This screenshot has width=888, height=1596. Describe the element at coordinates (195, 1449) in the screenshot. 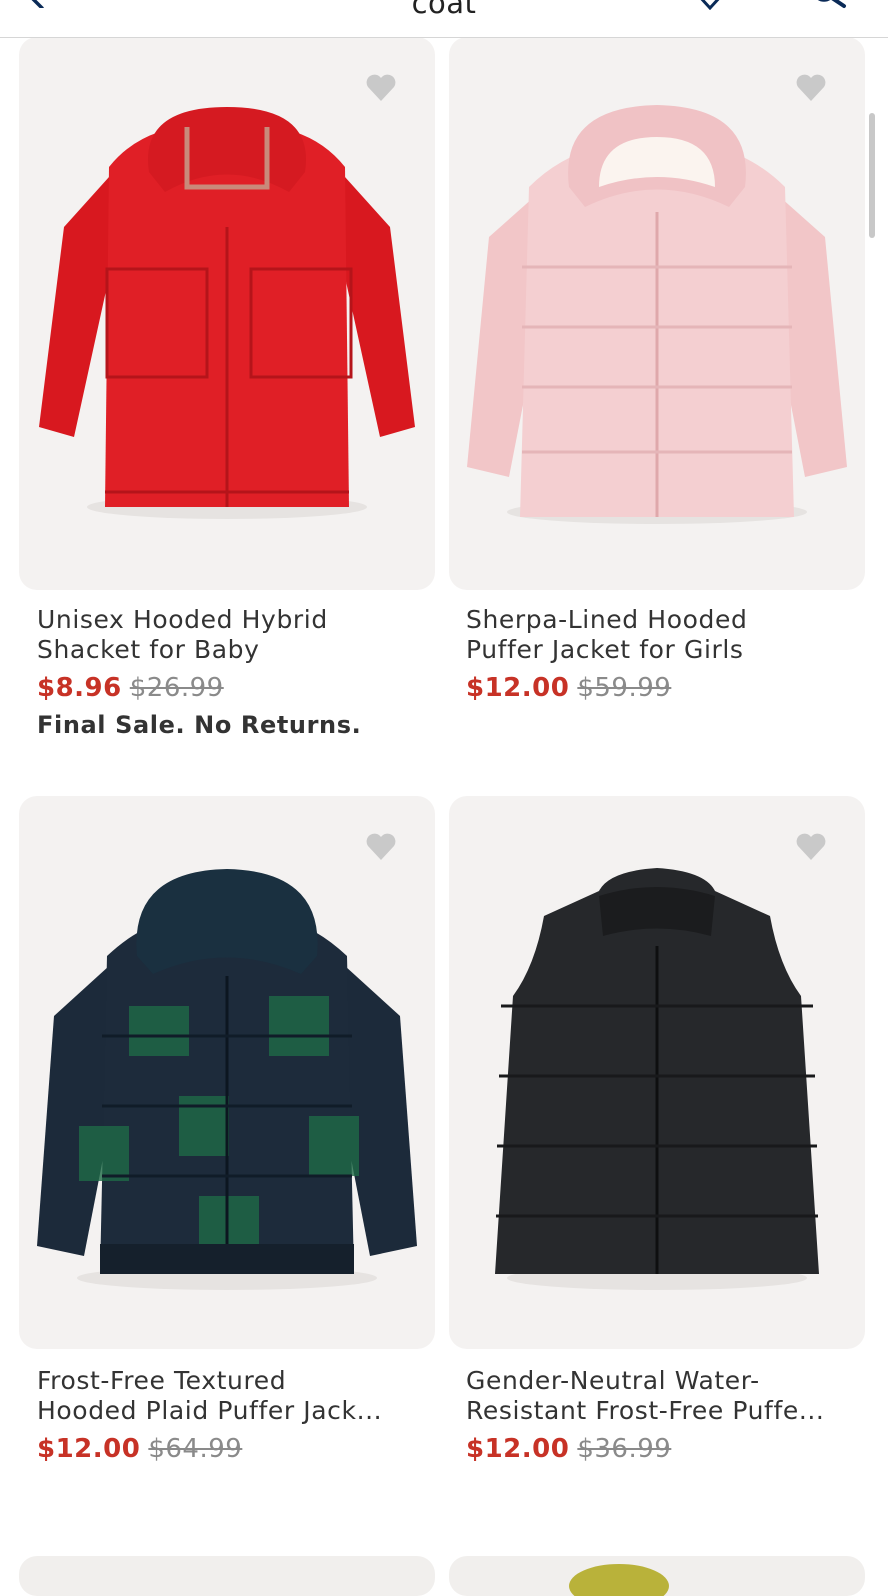

I see `original-price: $64.99` at that location.